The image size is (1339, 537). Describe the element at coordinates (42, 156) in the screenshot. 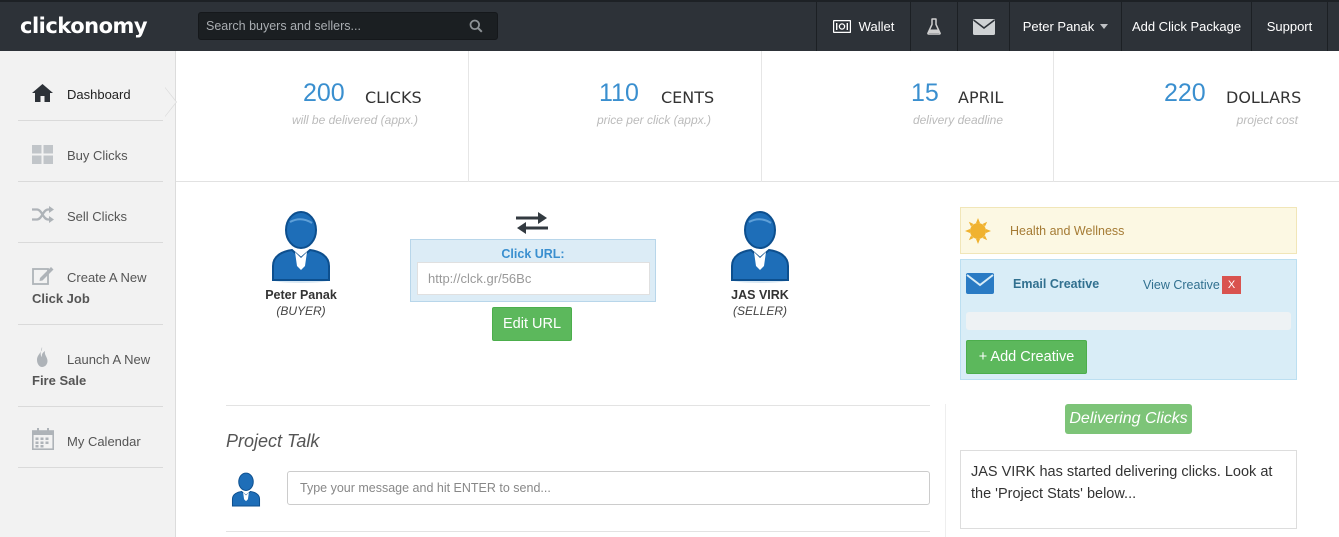

I see `grid-icon` at that location.